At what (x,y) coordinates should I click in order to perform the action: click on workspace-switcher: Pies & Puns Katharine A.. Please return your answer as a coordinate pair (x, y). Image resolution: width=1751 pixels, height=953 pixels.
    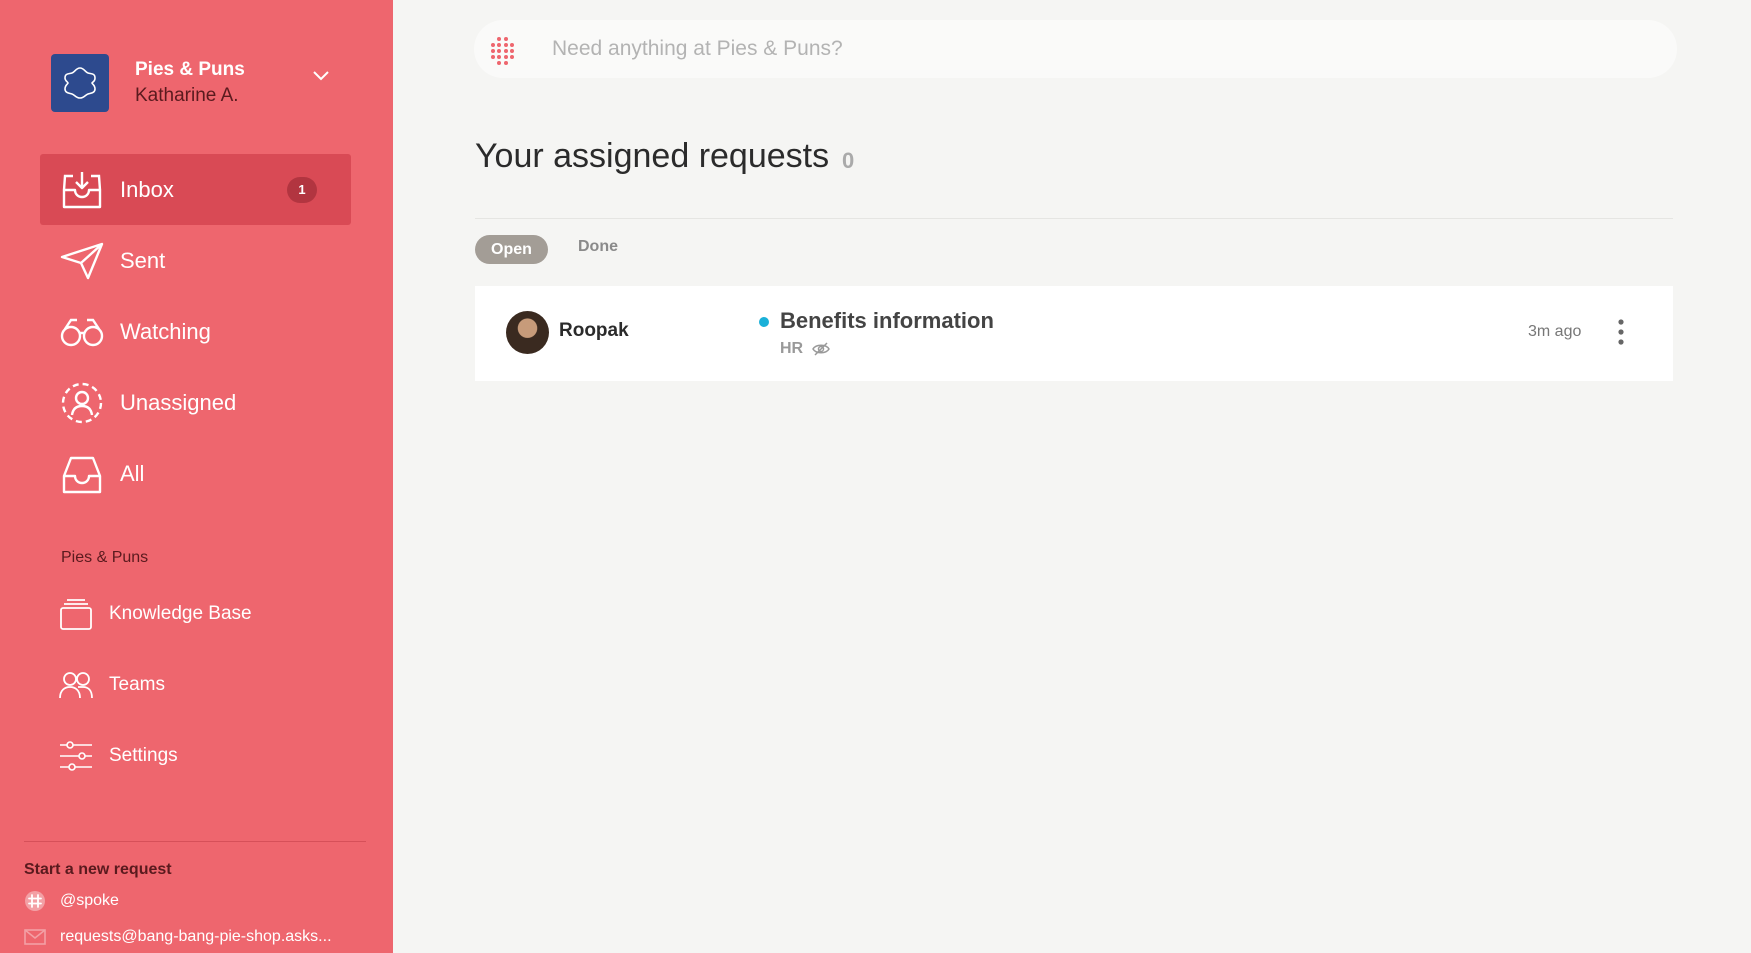
    Looking at the image, I should click on (201, 83).